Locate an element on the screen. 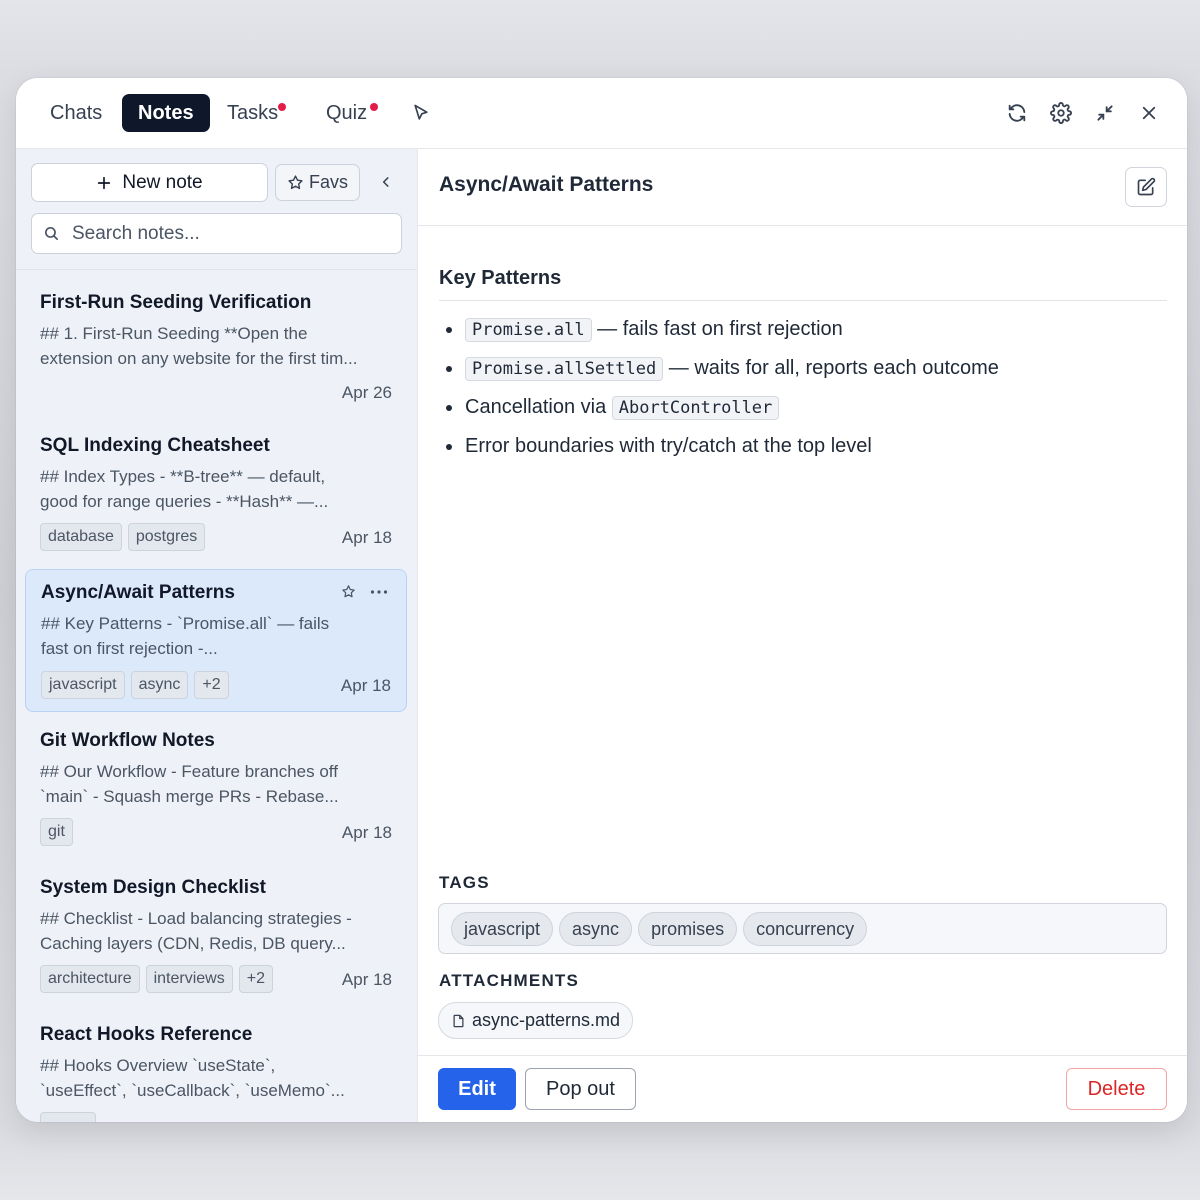 The image size is (1200, 1200). search-icon is located at coordinates (51, 233).